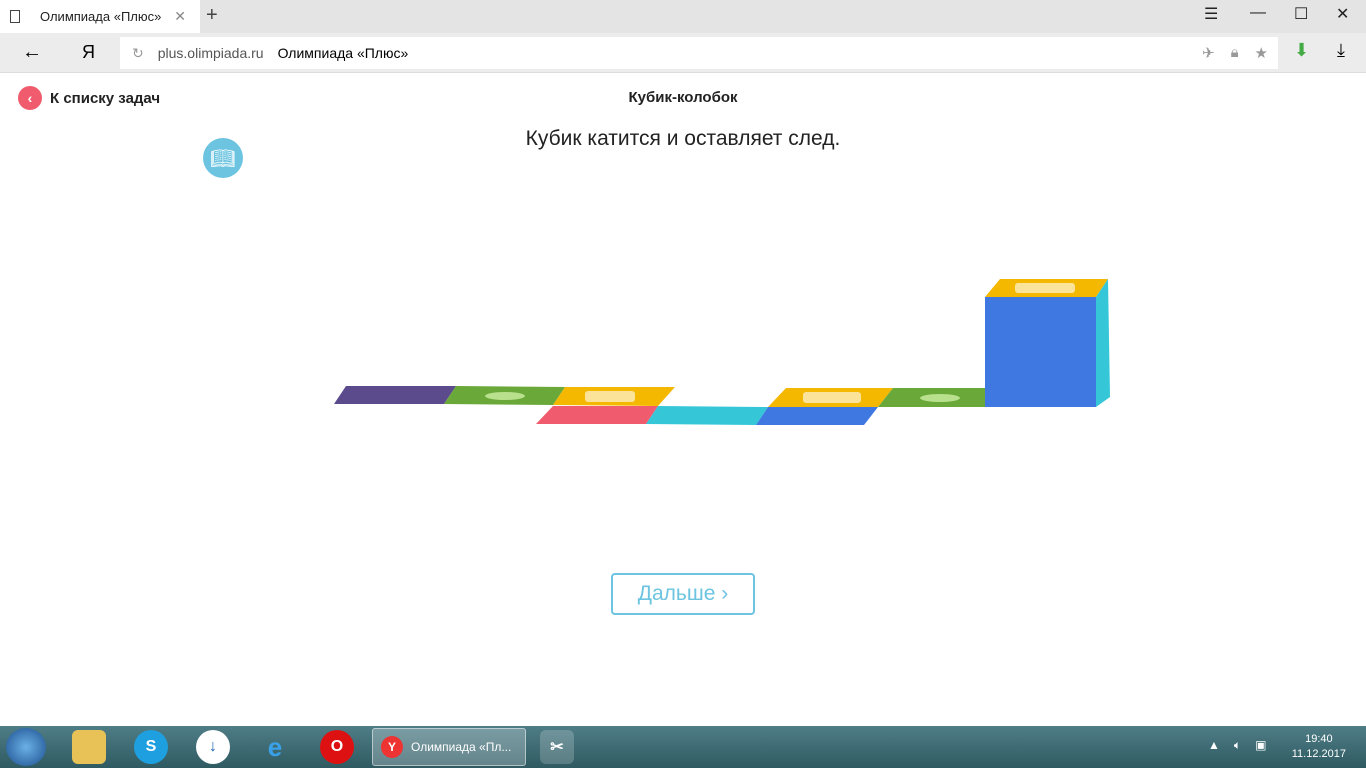 Image resolution: width=1366 pixels, height=768 pixels. What do you see at coordinates (1040, 352) in the screenshot?
I see `cube-front` at bounding box center [1040, 352].